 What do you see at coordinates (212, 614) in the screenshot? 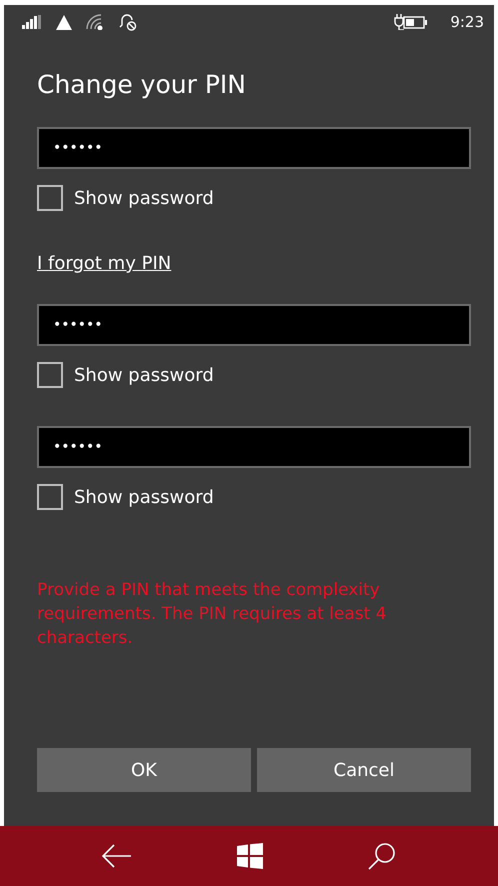
I see `error-message: Provide a PIN that meets the complexity requirements. The PIN requires at least 4 characters.` at bounding box center [212, 614].